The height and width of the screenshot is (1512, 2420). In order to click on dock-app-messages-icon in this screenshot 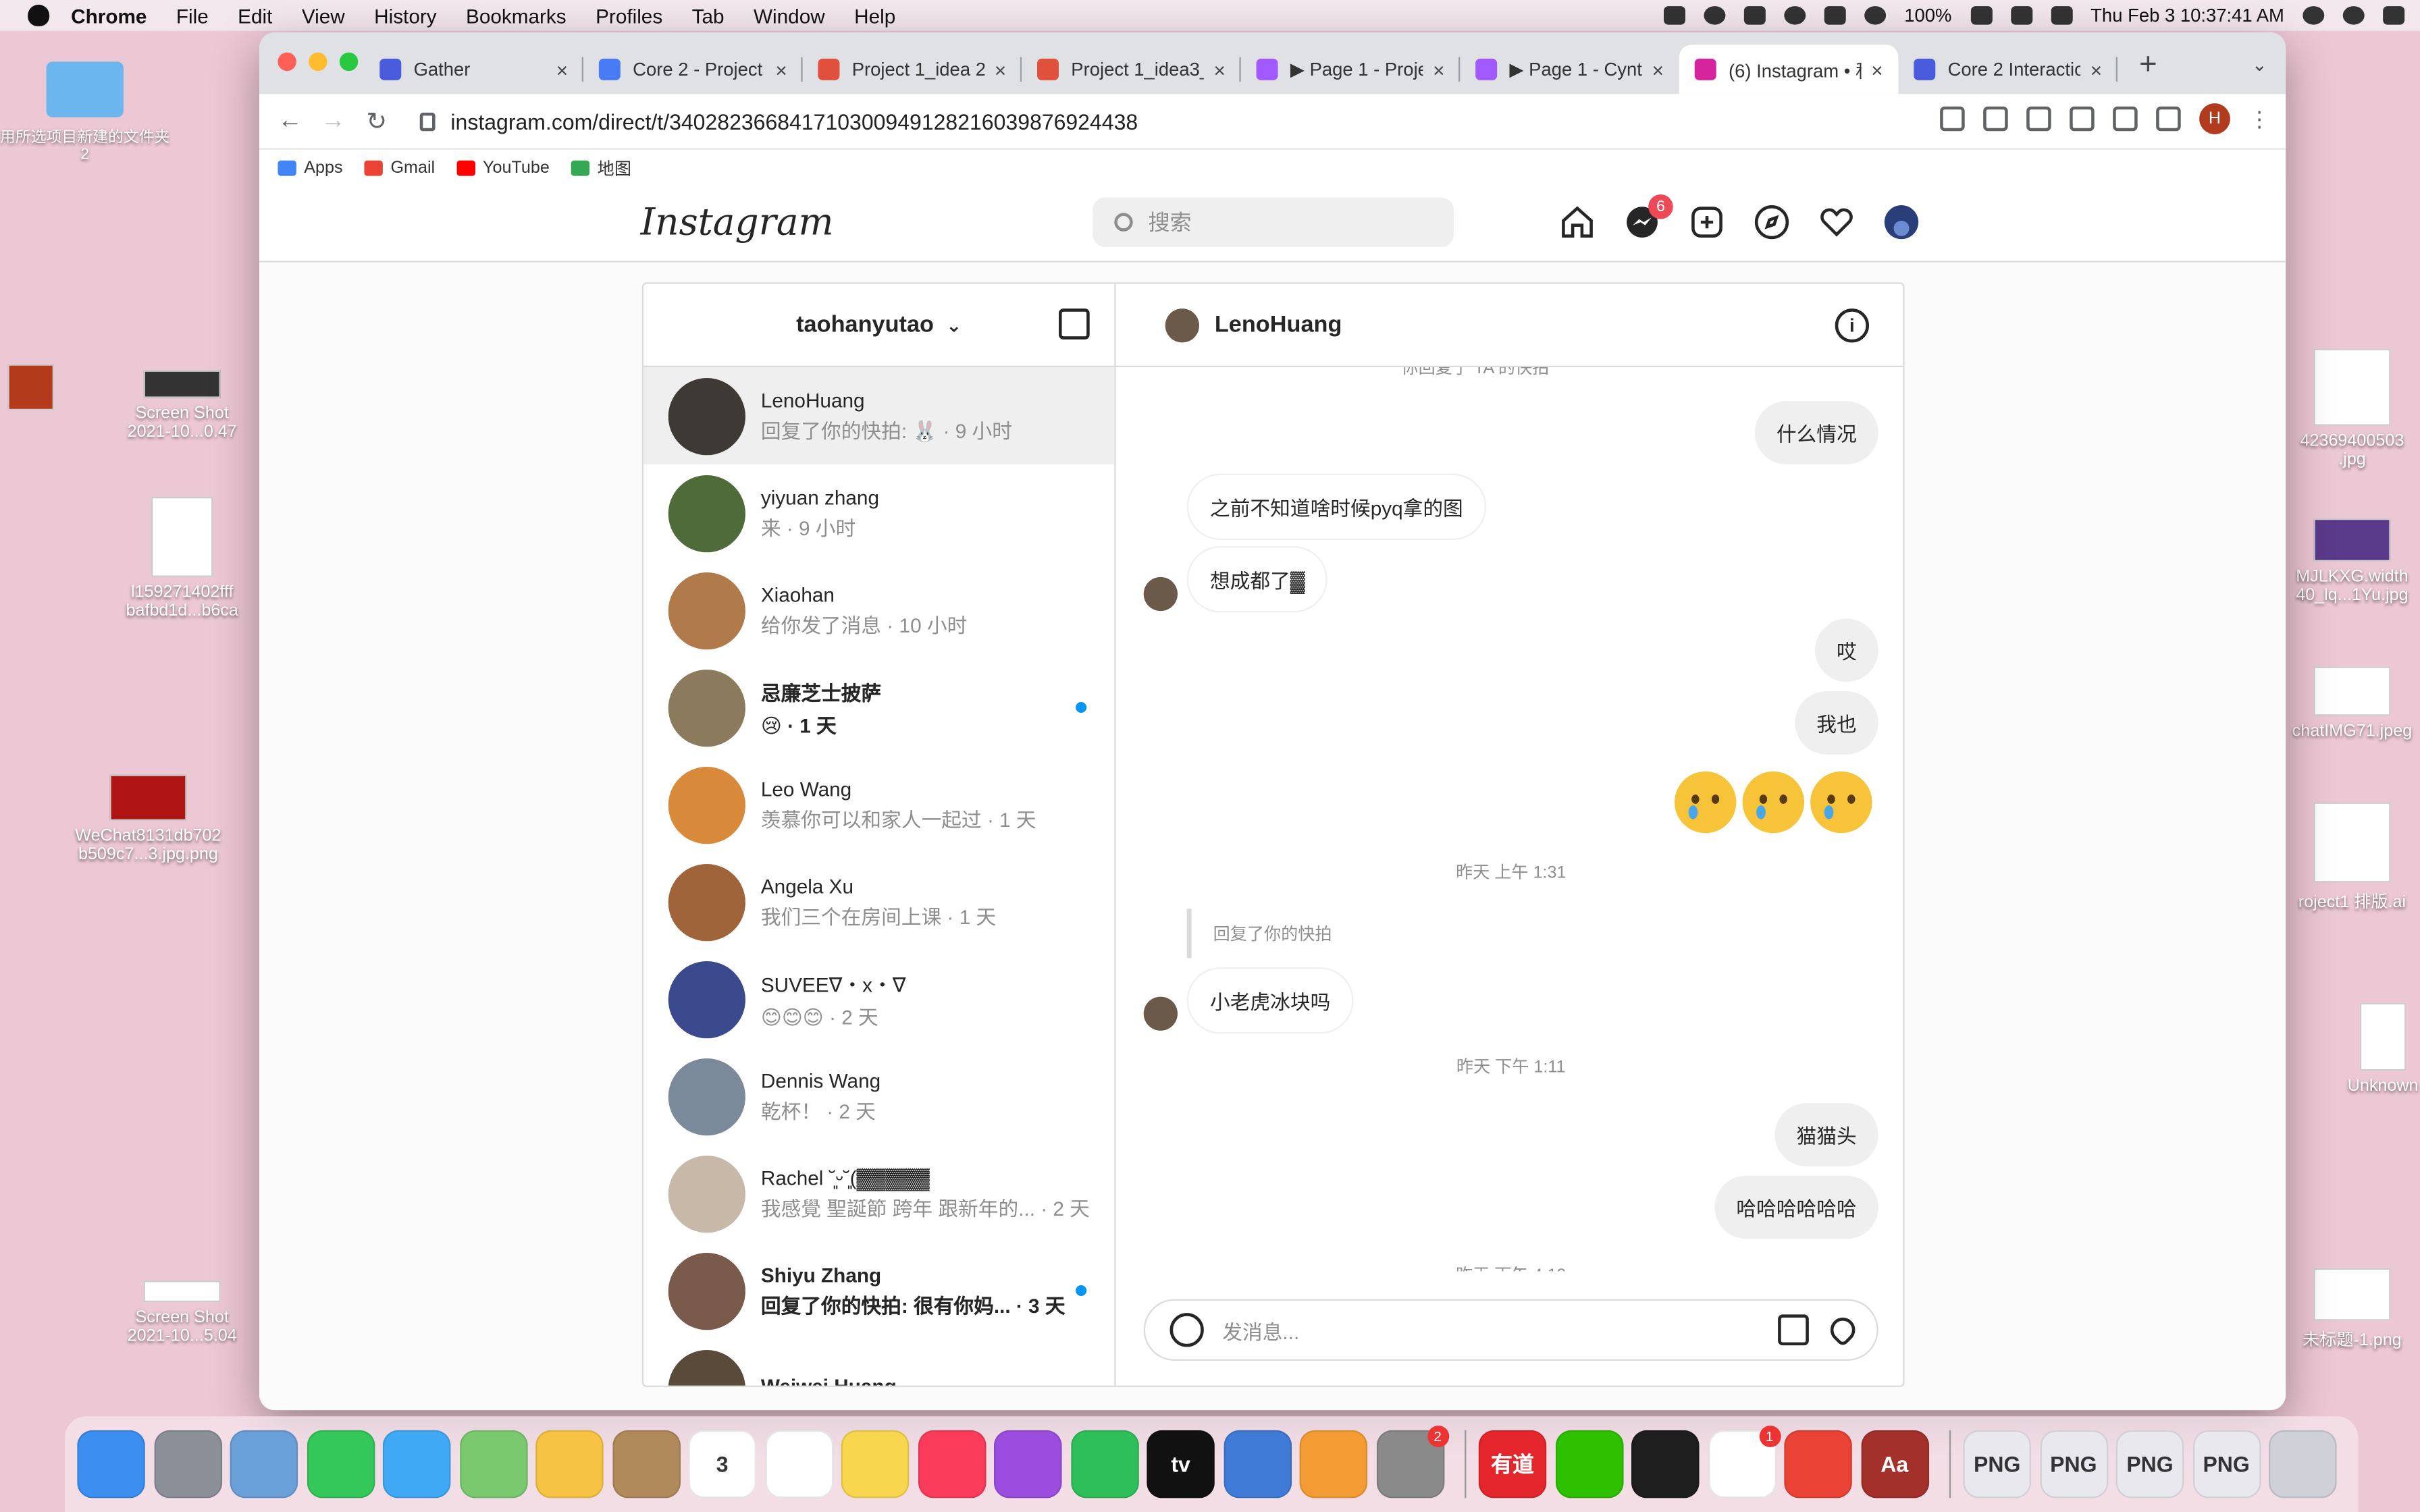, I will do `click(416, 1464)`.